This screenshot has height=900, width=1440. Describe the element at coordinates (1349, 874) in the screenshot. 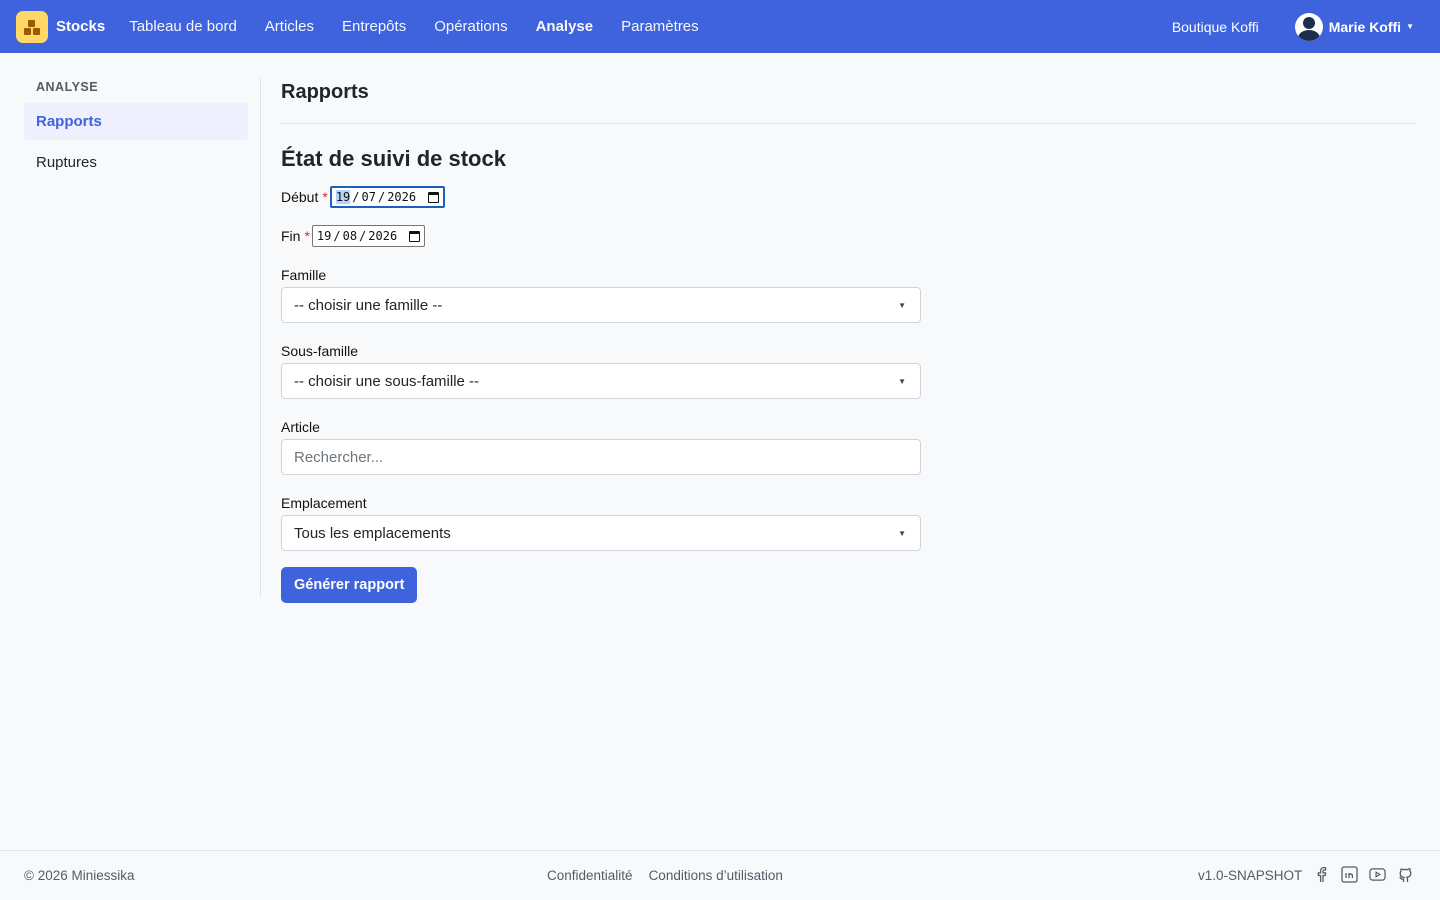

I see `linkedin-icon` at that location.